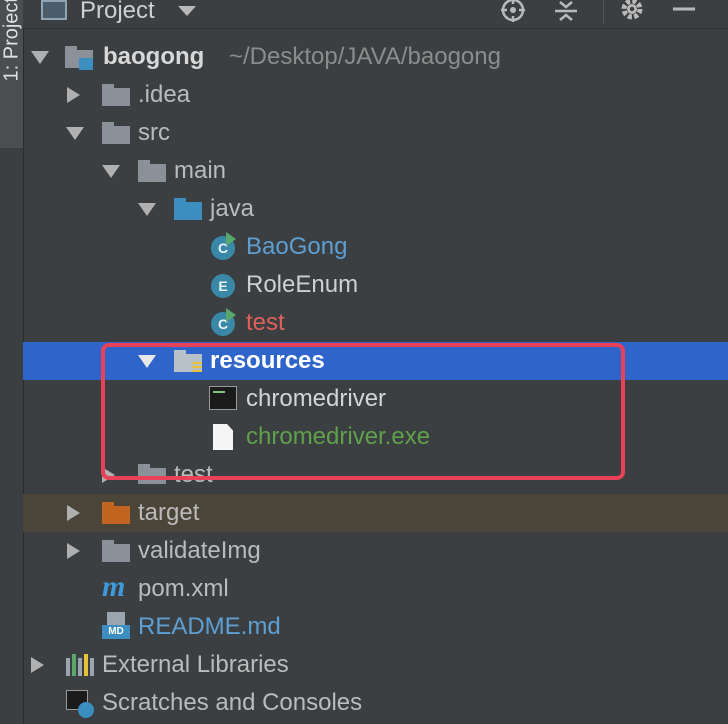  What do you see at coordinates (154, 132) in the screenshot?
I see `tree-item-label: src` at bounding box center [154, 132].